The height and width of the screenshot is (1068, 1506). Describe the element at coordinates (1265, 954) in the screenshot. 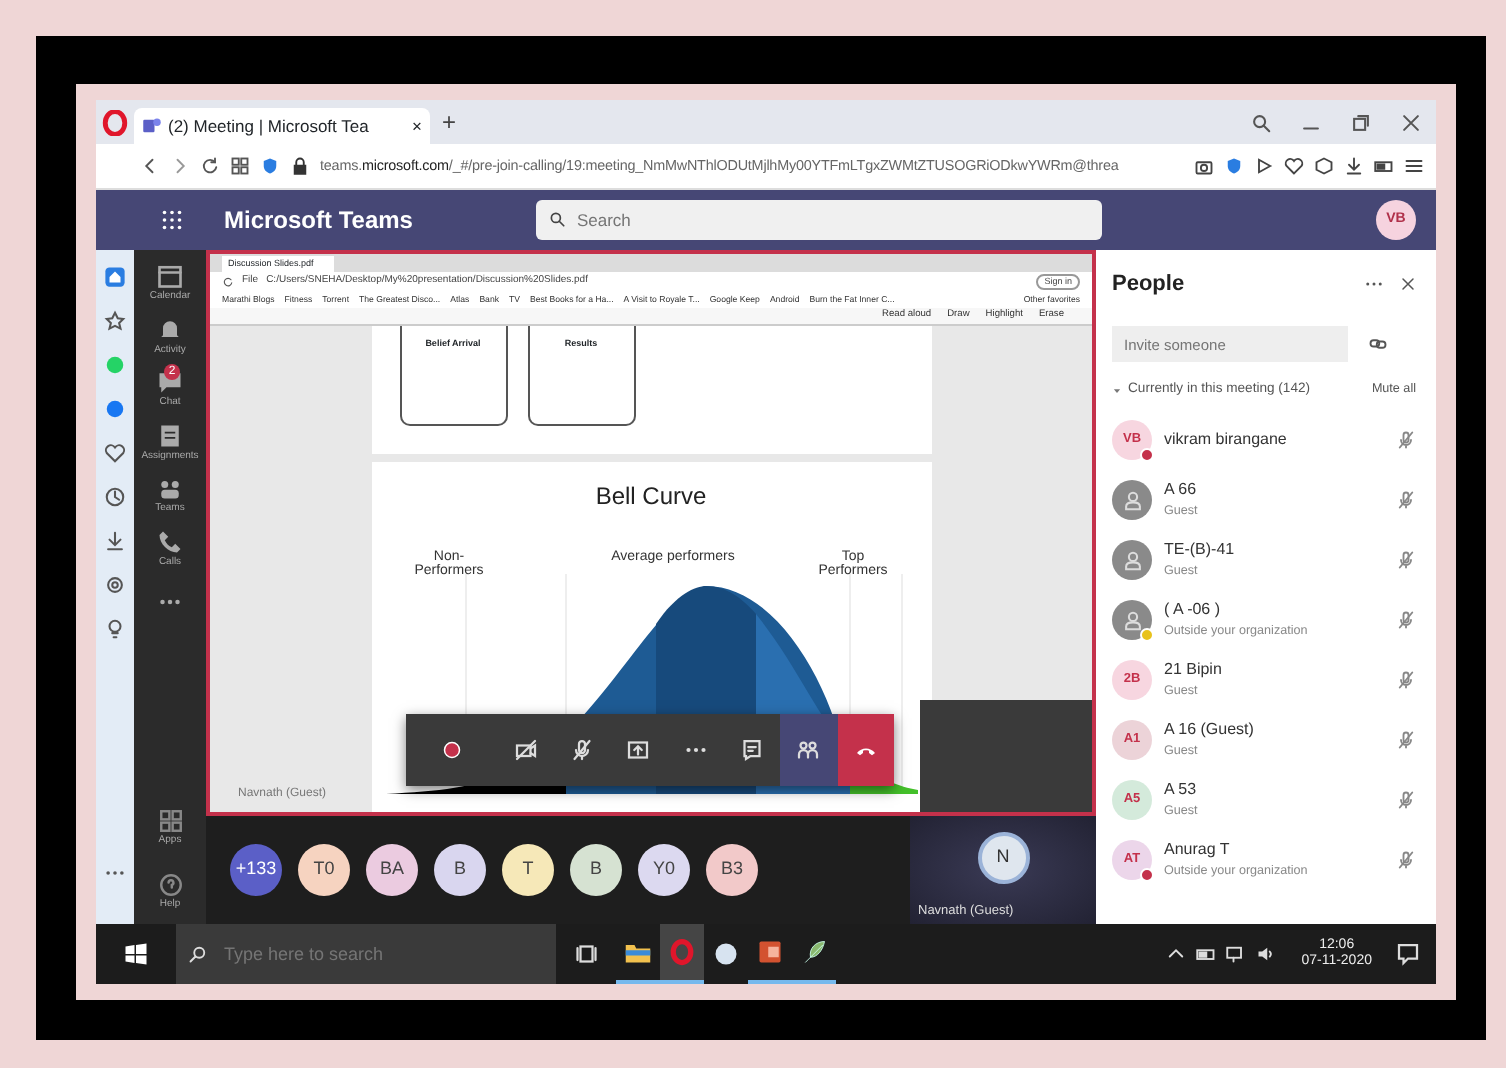

I see `speaker-icon` at that location.